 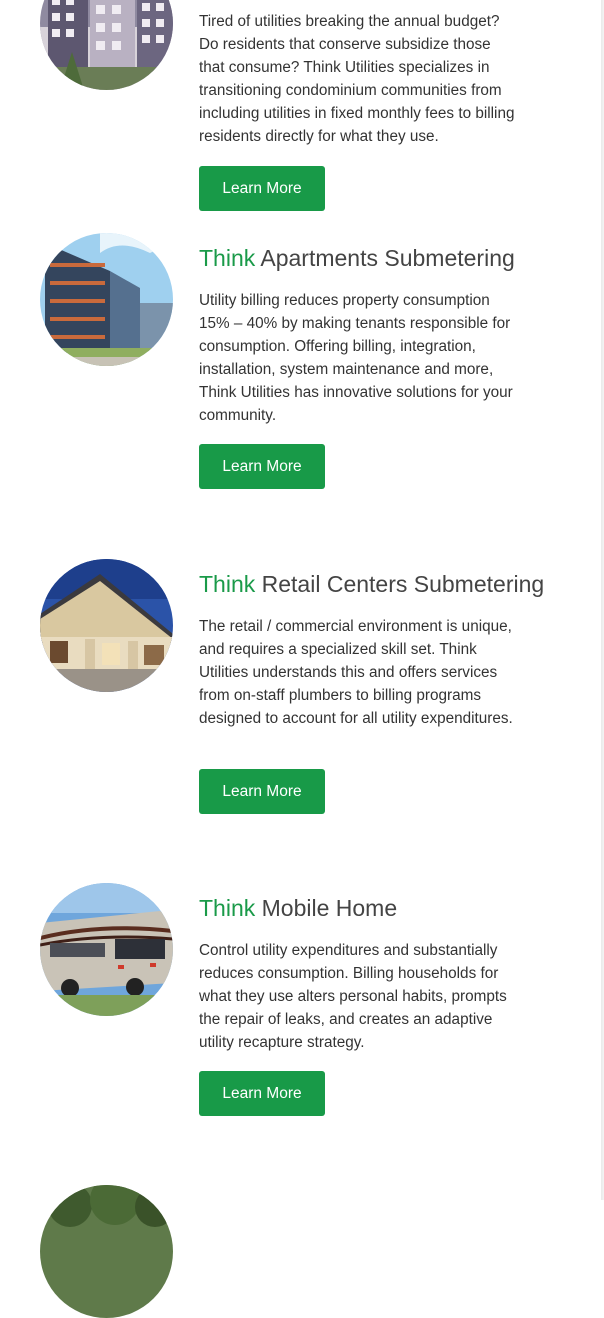 I want to click on mobile-home-rv-photo, so click(x=106, y=949).